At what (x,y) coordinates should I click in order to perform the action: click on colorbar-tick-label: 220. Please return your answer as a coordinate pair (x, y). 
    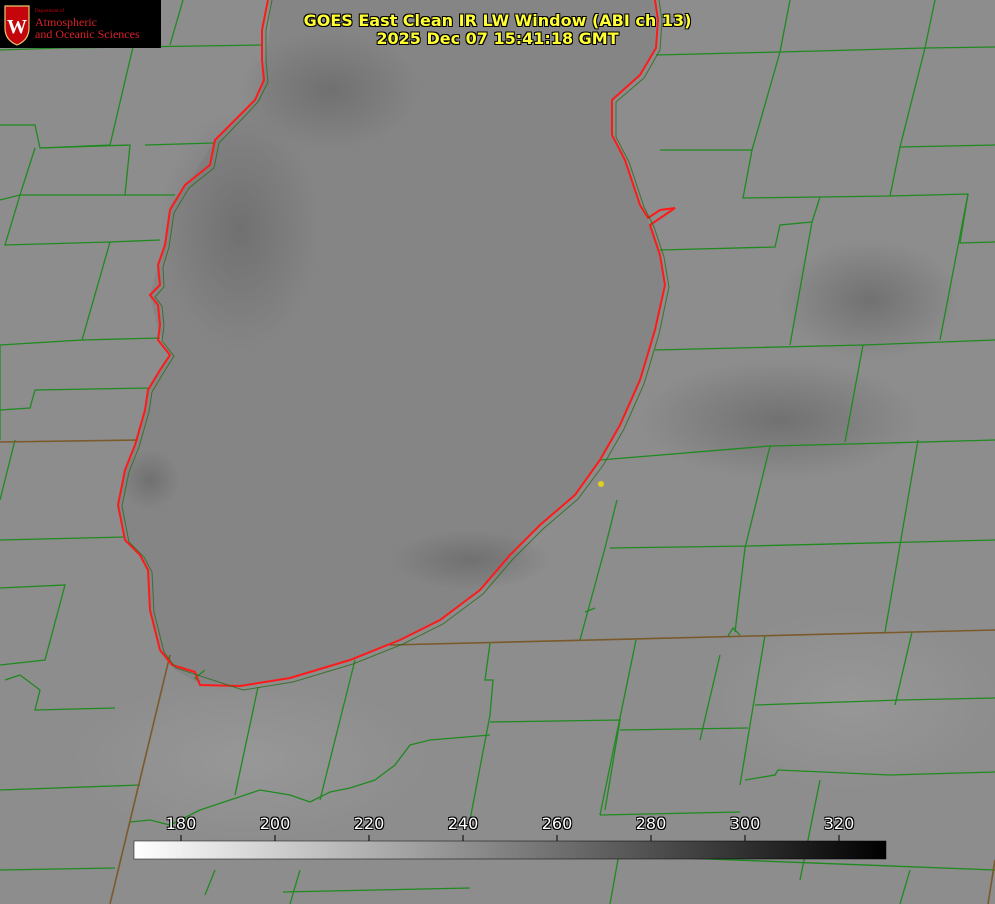
    Looking at the image, I should click on (369, 823).